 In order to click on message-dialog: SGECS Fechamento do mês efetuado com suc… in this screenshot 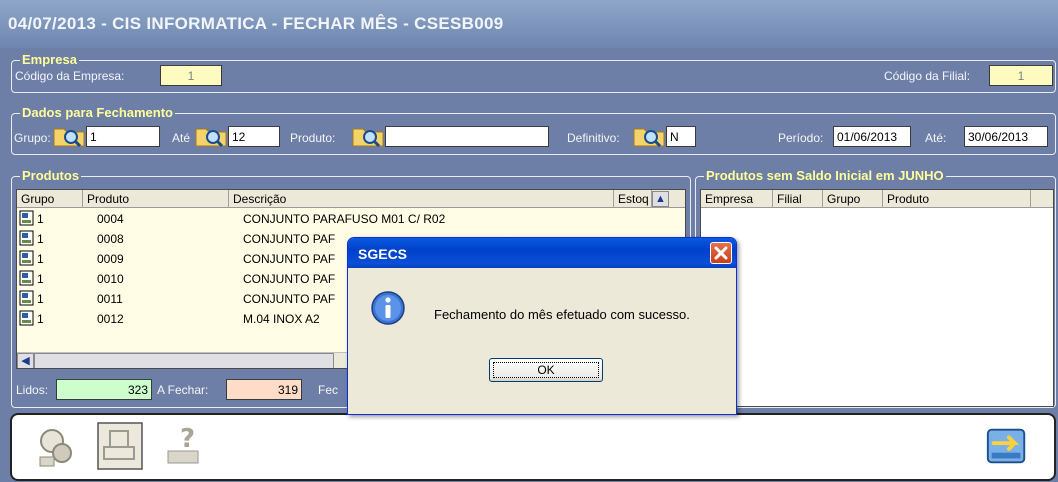, I will do `click(542, 326)`.